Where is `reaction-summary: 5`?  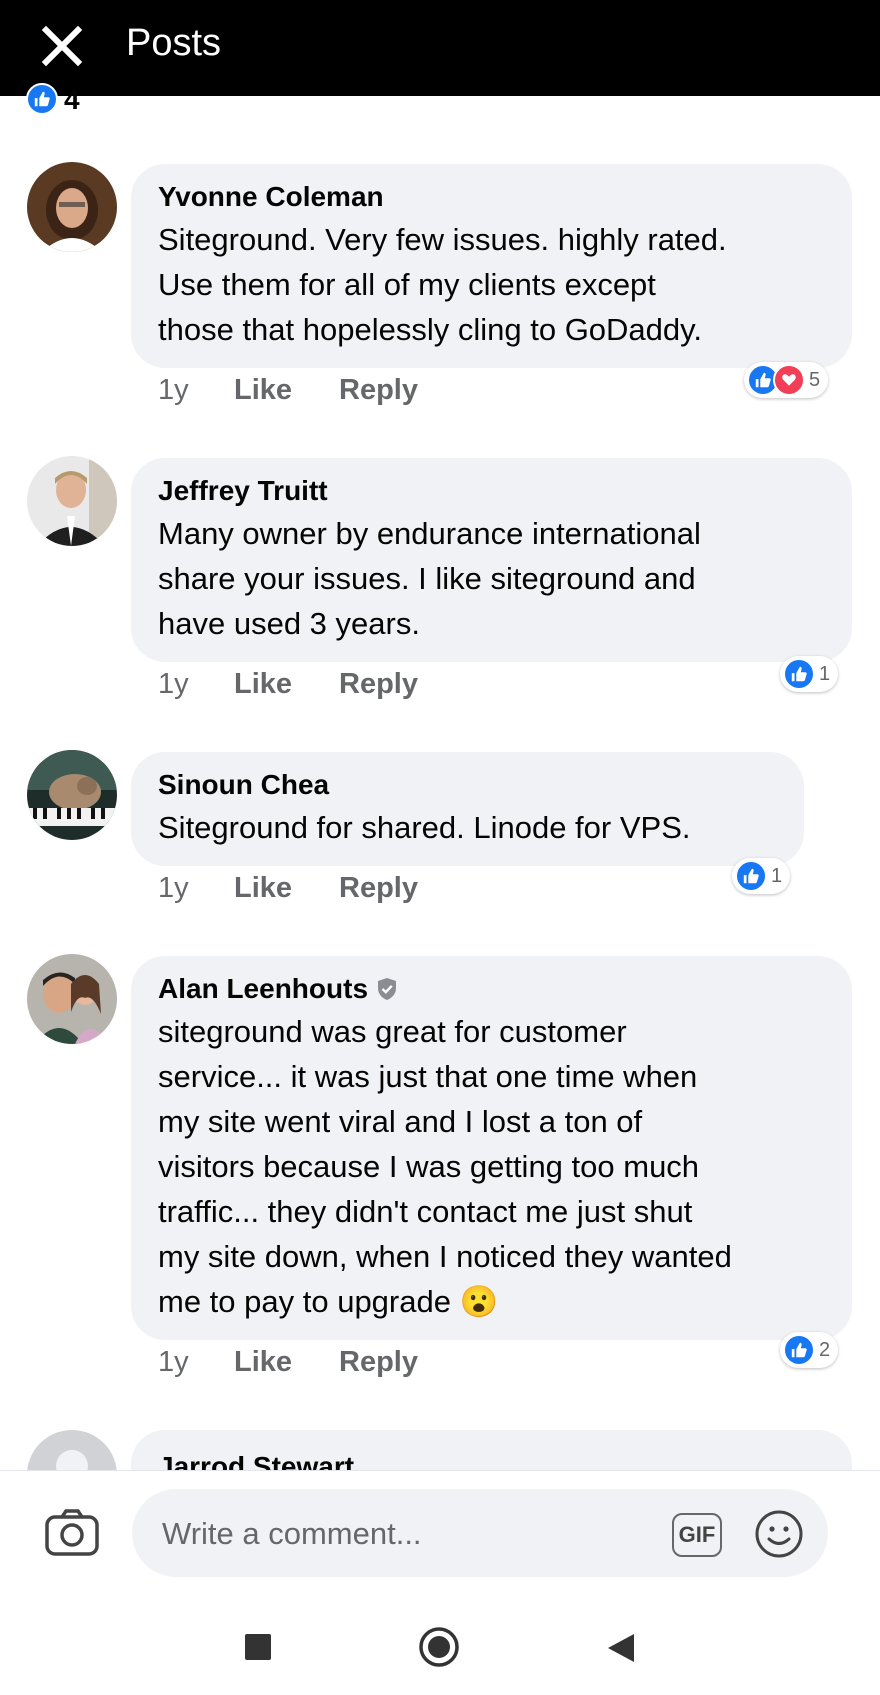
reaction-summary: 5 is located at coordinates (786, 380).